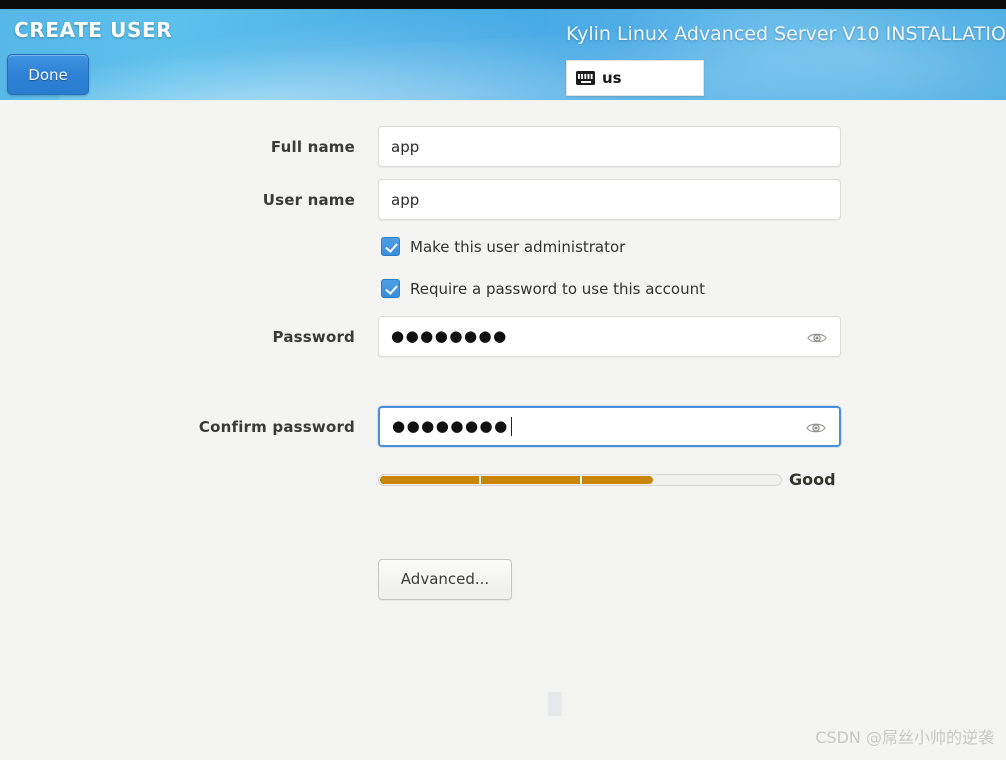 This screenshot has width=1006, height=760. What do you see at coordinates (609, 146) in the screenshot?
I see `full-name-input: app` at bounding box center [609, 146].